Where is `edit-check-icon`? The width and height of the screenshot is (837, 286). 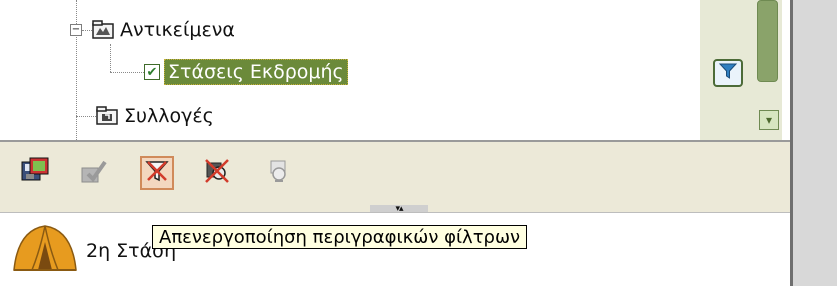 edit-check-icon is located at coordinates (93, 173).